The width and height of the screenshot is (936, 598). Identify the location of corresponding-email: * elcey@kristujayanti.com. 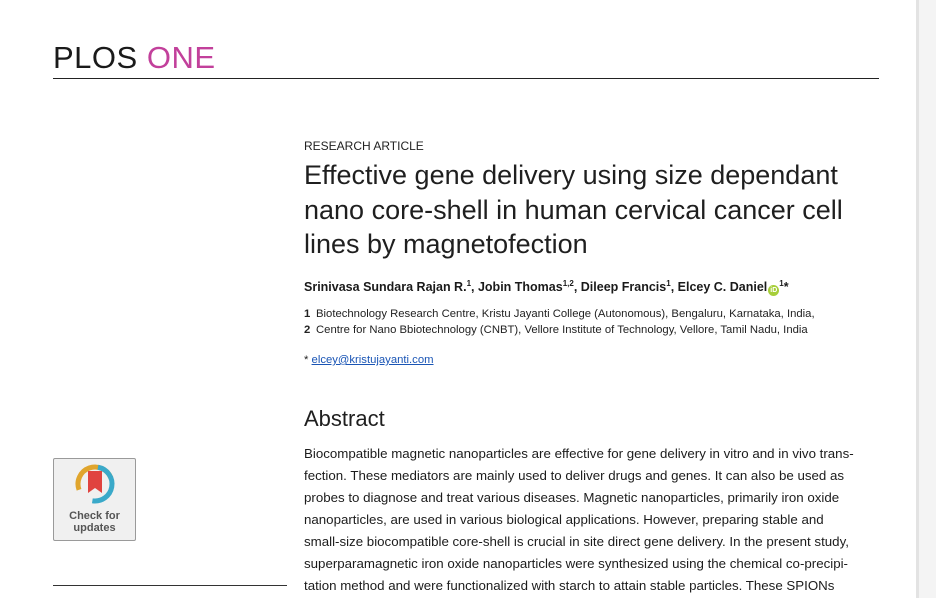
(369, 360).